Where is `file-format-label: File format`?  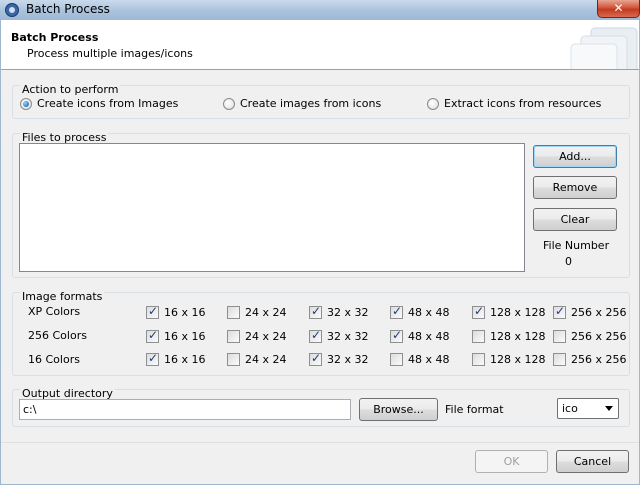
file-format-label: File format is located at coordinates (474, 409).